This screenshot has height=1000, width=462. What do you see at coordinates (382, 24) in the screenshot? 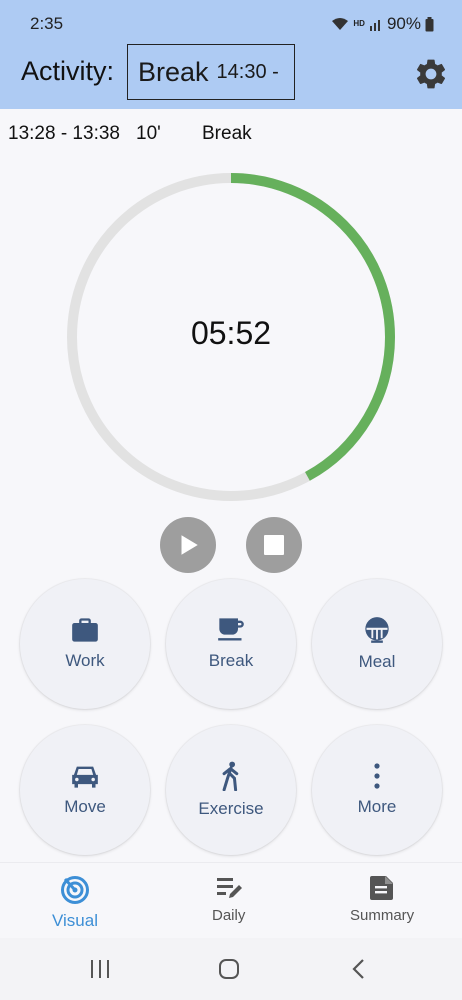
I see `status-icons: HD 90%` at bounding box center [382, 24].